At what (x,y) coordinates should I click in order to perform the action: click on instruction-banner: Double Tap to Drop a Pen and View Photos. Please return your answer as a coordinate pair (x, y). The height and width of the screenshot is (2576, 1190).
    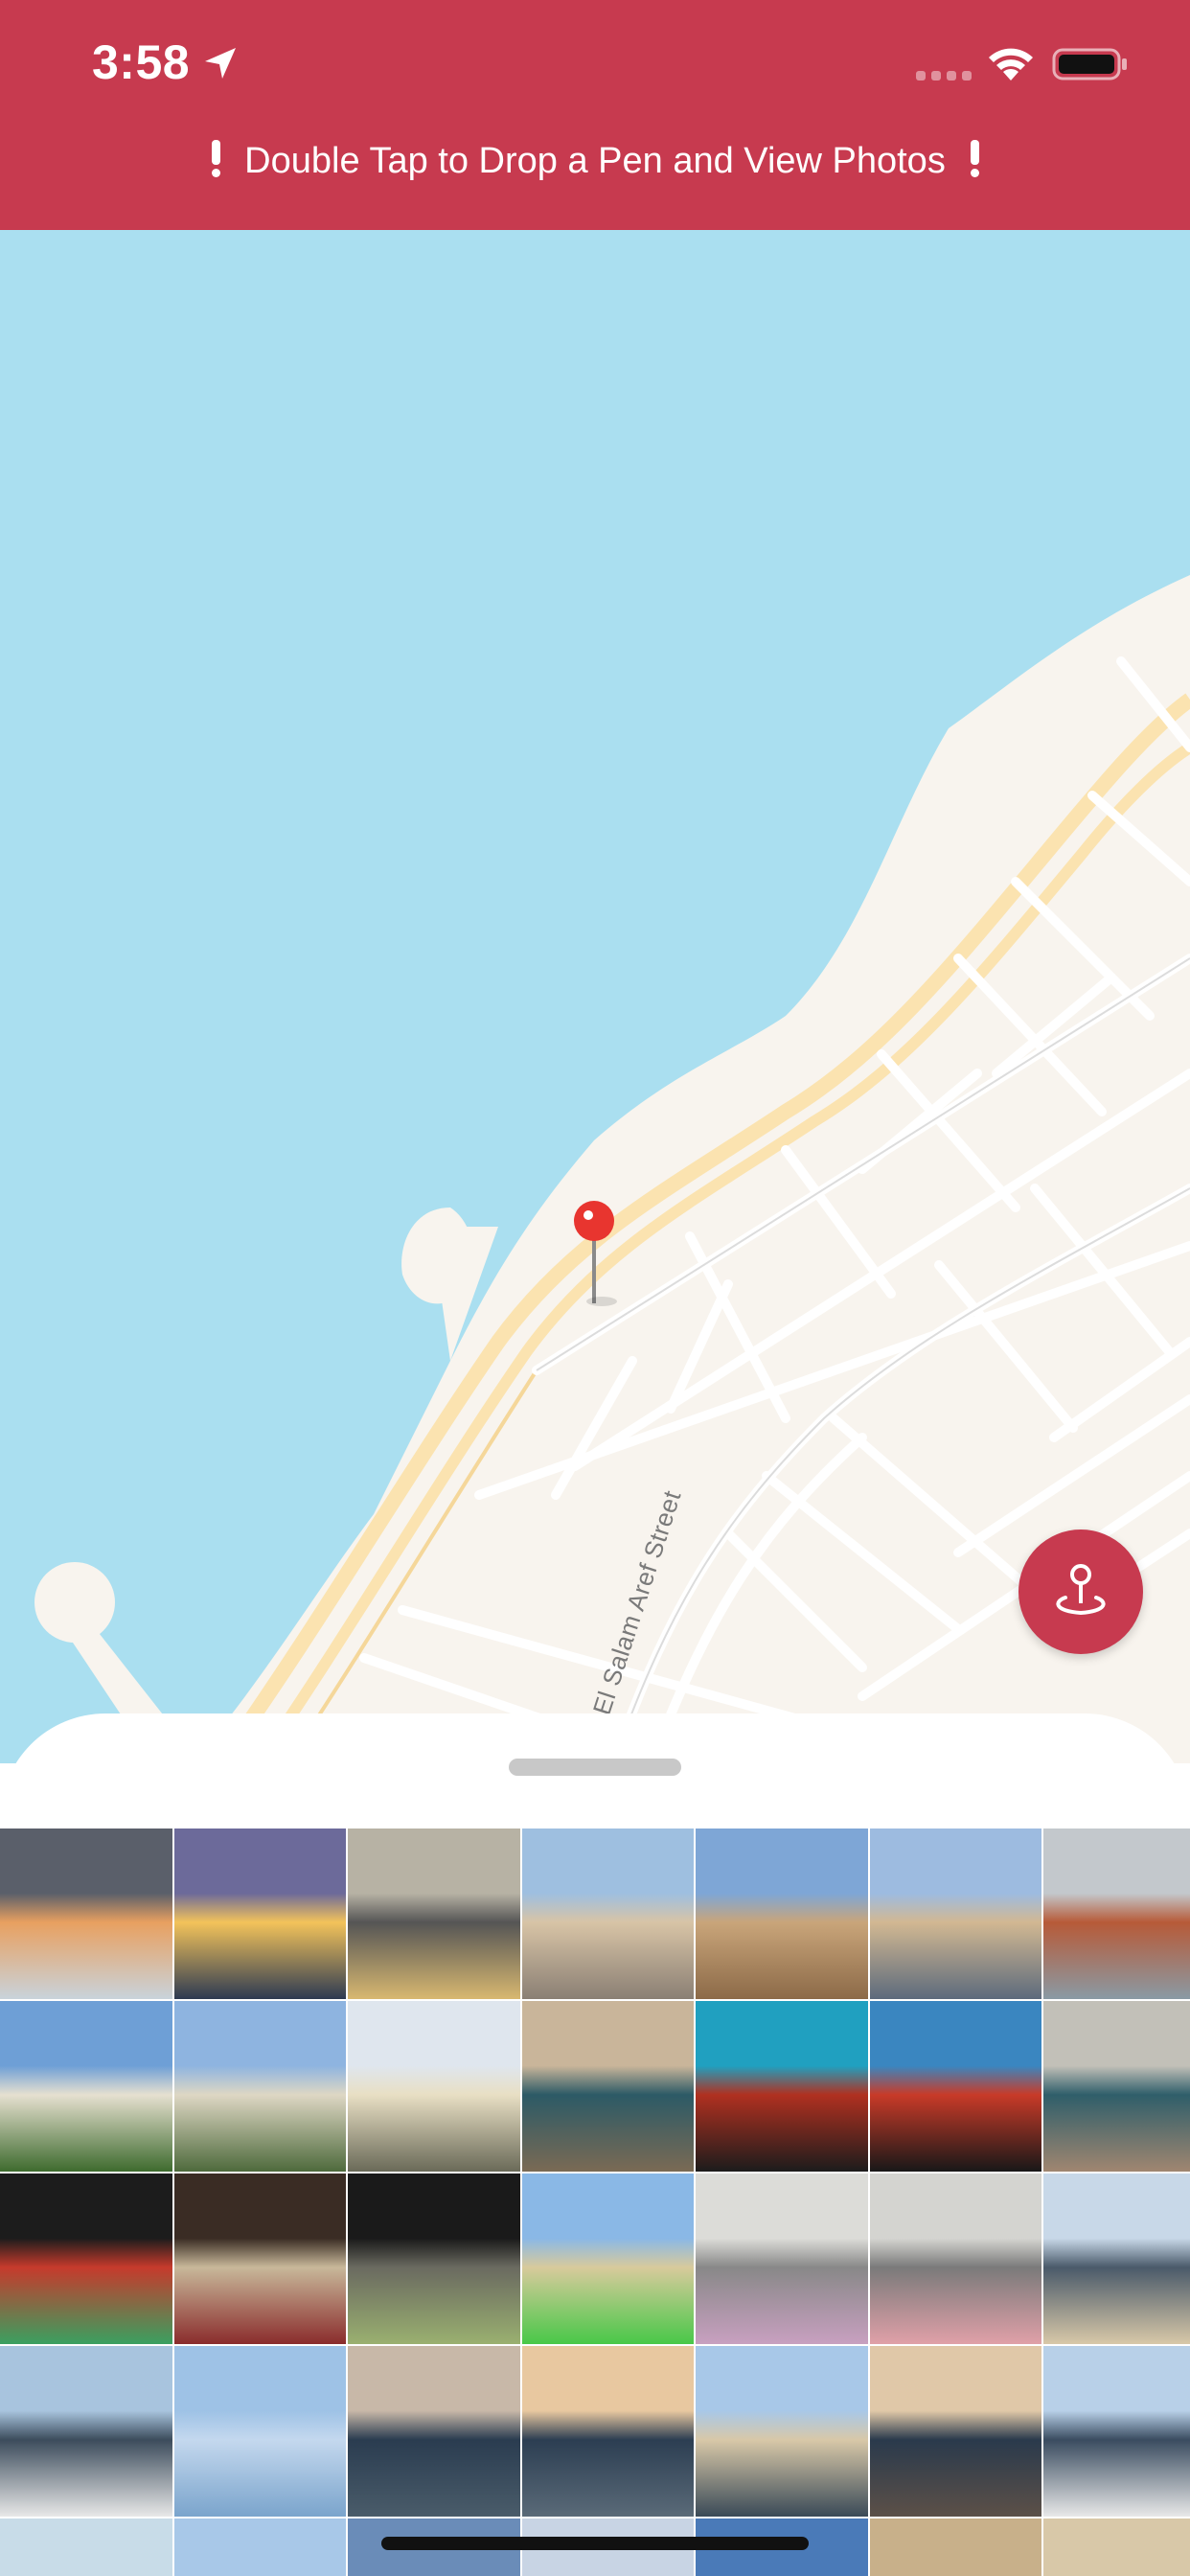
    Looking at the image, I should click on (595, 167).